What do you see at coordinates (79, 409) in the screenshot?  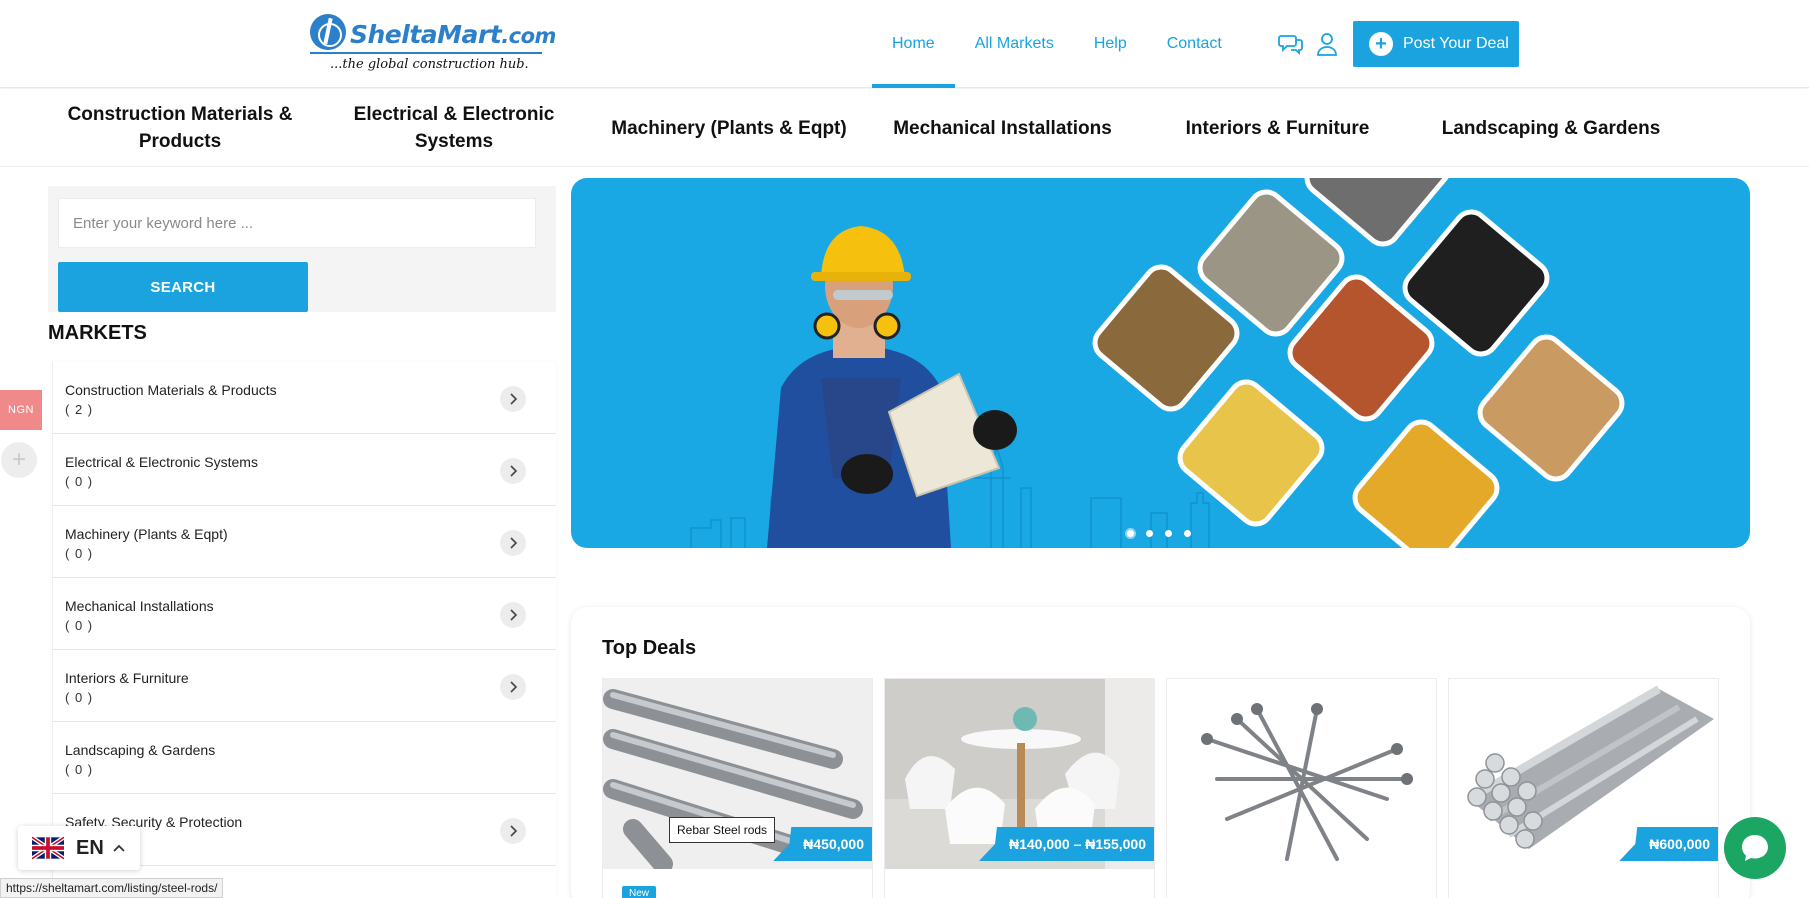 I see `market-item-count: ( 2 )` at bounding box center [79, 409].